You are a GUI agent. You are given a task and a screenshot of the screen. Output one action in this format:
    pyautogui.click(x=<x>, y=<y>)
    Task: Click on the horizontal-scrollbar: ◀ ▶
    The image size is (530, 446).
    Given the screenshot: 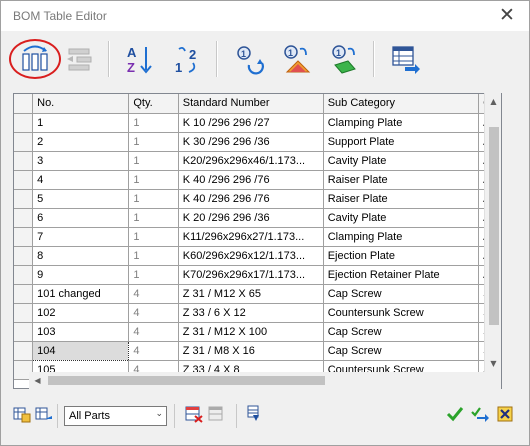 What is the action you would take?
    pyautogui.click(x=265, y=380)
    